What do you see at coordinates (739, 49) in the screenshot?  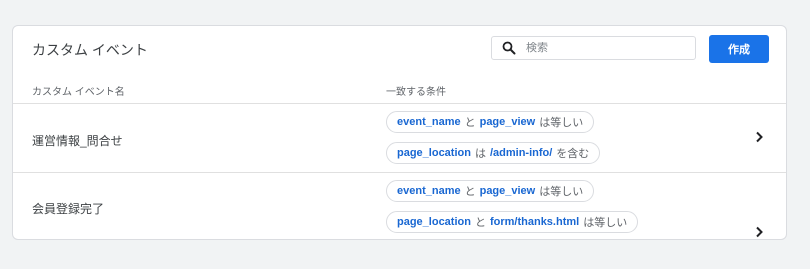 I see `create-button: 作成` at bounding box center [739, 49].